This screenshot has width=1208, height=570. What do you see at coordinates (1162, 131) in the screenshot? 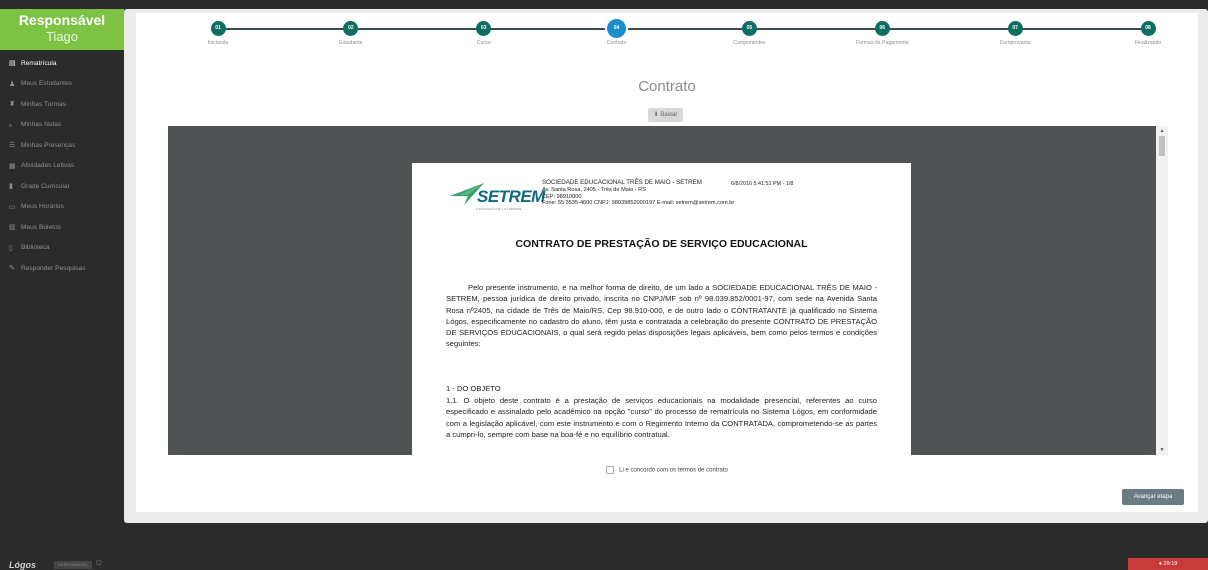
I see `scroll-up-icon: ▲` at bounding box center [1162, 131].